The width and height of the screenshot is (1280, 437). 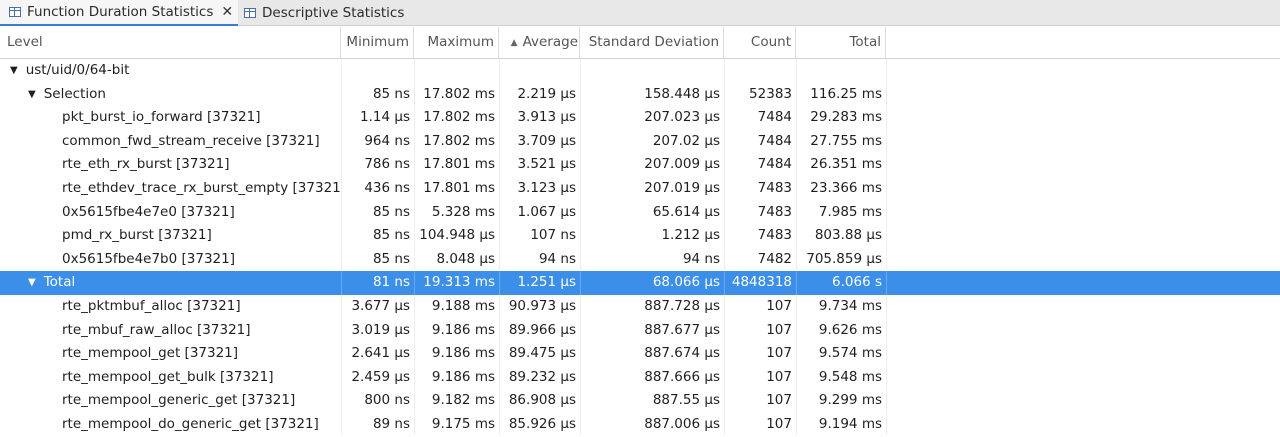 I want to click on level-label: rte_pktmbuf_alloc [37321], so click(x=151, y=306).